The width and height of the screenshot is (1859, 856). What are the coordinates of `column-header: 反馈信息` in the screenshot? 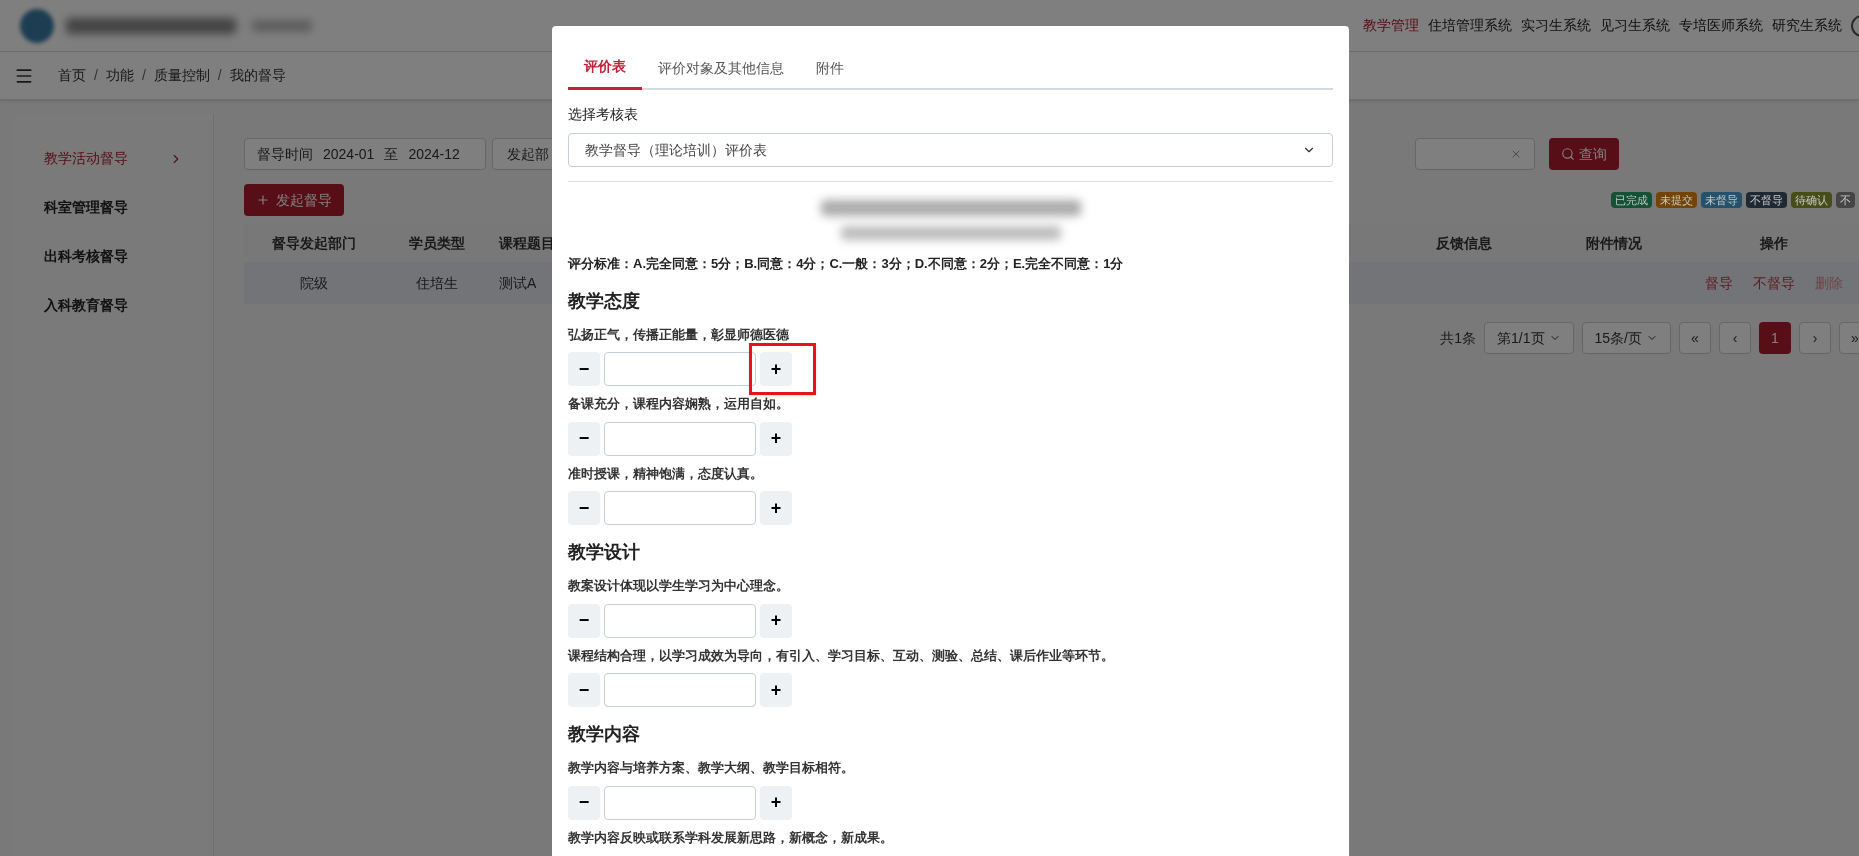 It's located at (1464, 243).